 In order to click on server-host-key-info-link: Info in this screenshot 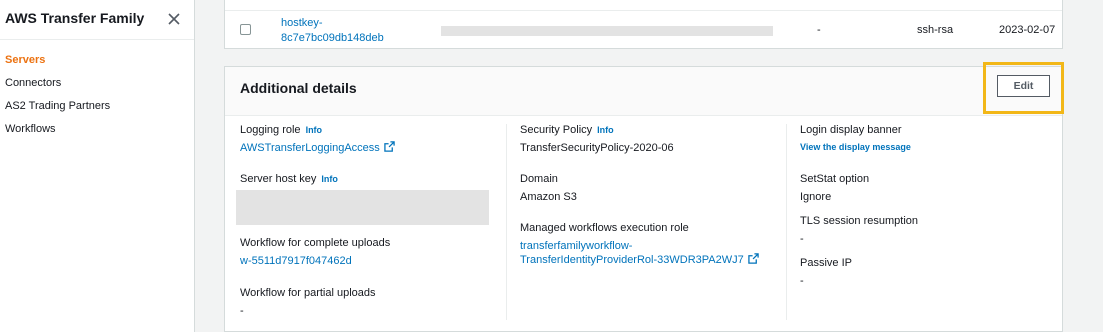, I will do `click(329, 179)`.